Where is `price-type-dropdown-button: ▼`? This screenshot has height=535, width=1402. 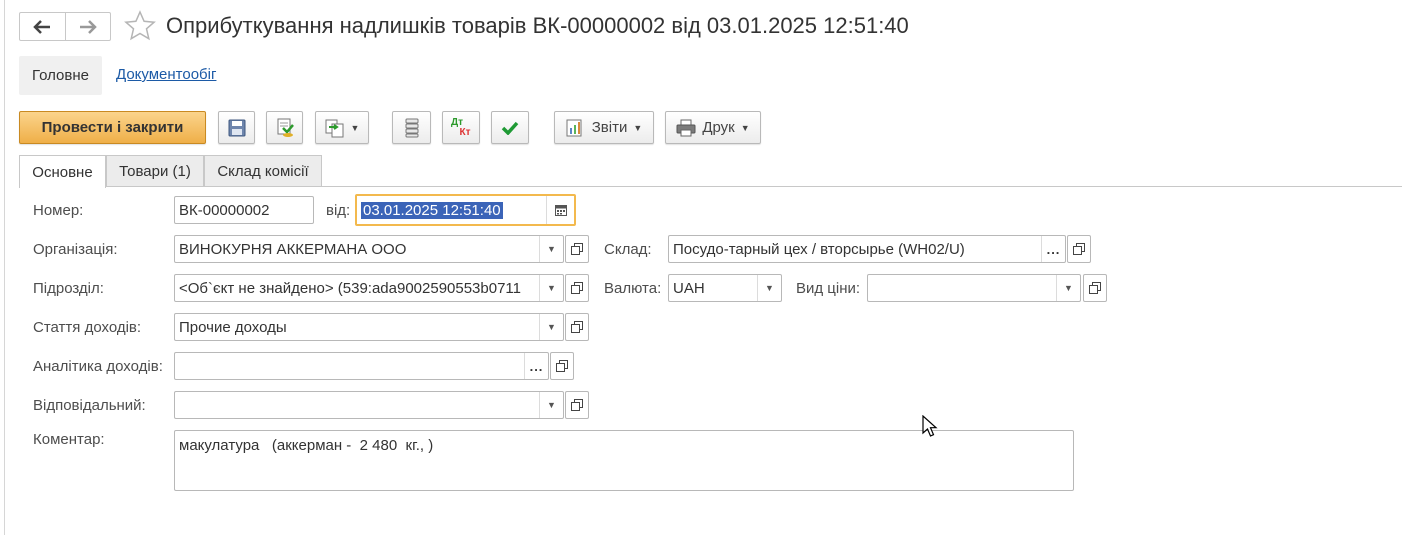 price-type-dropdown-button: ▼ is located at coordinates (1068, 288).